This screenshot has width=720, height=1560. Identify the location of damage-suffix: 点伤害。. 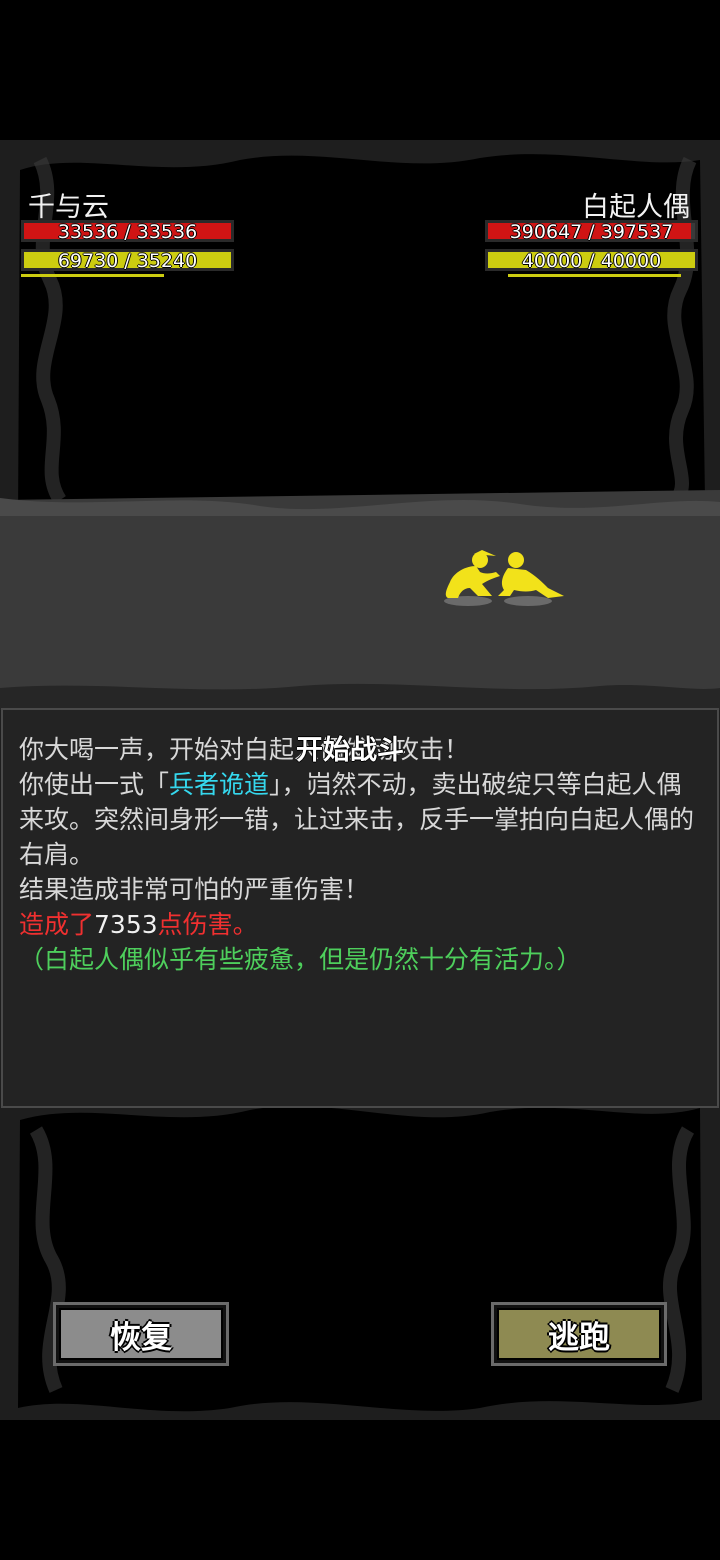
(207, 924).